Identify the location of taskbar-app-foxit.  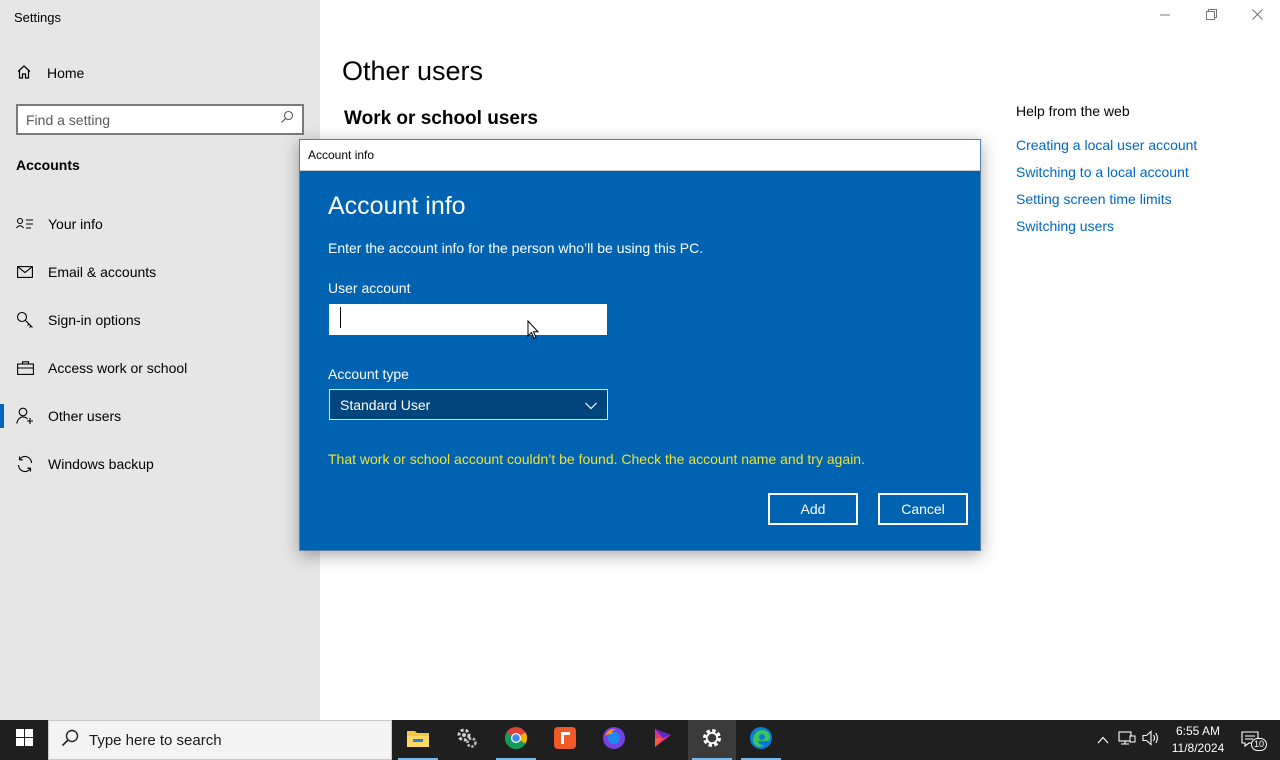
(565, 740).